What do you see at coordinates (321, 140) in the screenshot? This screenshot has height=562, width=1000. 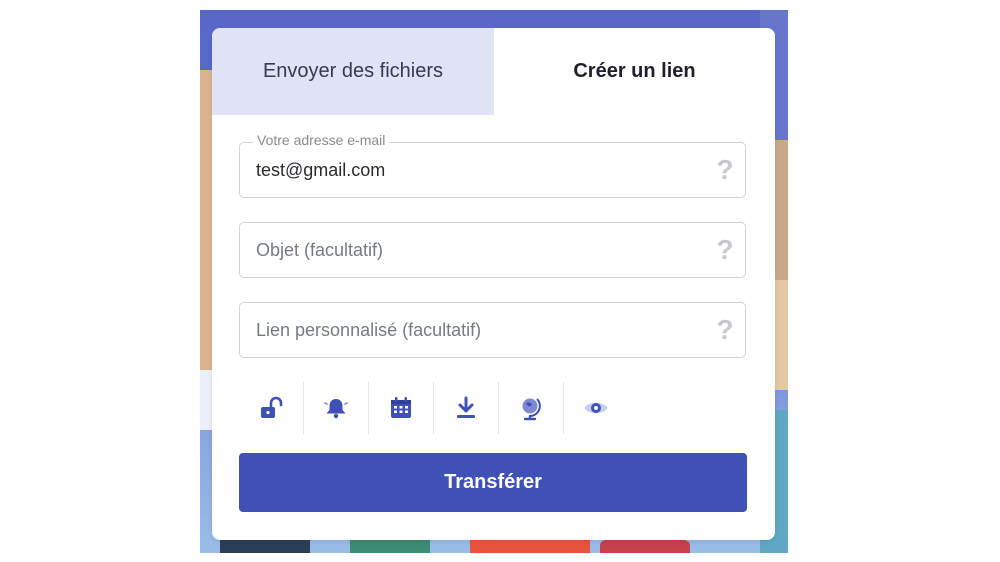 I see `email-label: Votre adresse e-mail` at bounding box center [321, 140].